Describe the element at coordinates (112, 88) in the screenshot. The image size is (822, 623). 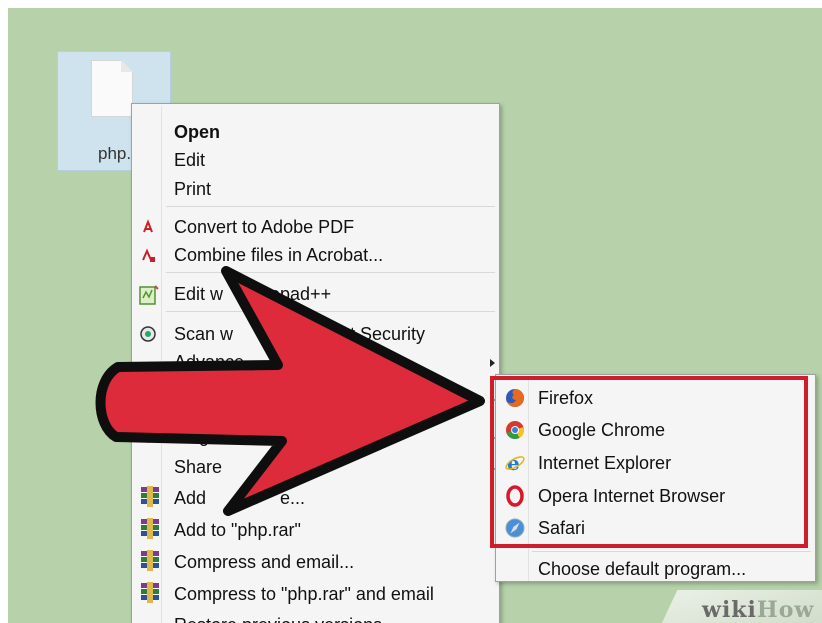
I see `file-page-icon` at that location.